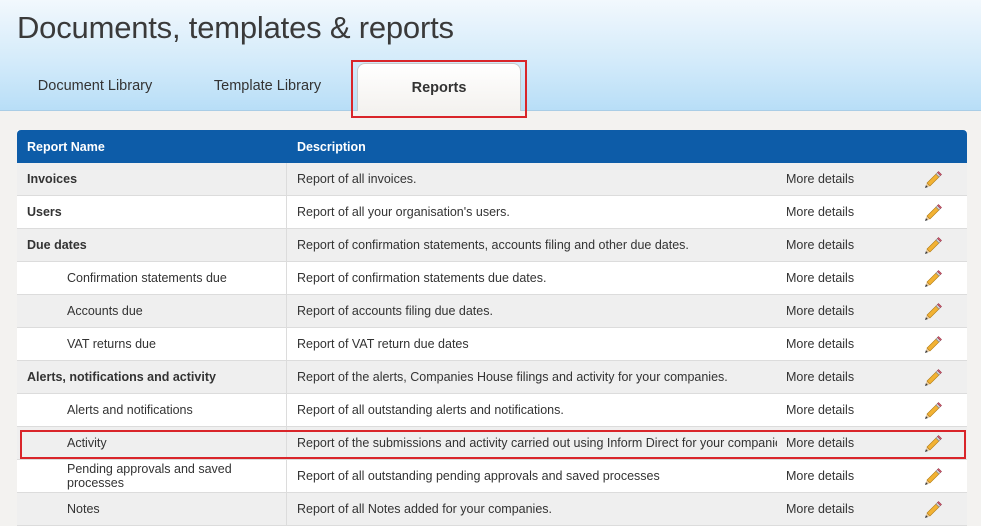 This screenshot has width=981, height=526. I want to click on report-name: Alerts and notifications, so click(152, 410).